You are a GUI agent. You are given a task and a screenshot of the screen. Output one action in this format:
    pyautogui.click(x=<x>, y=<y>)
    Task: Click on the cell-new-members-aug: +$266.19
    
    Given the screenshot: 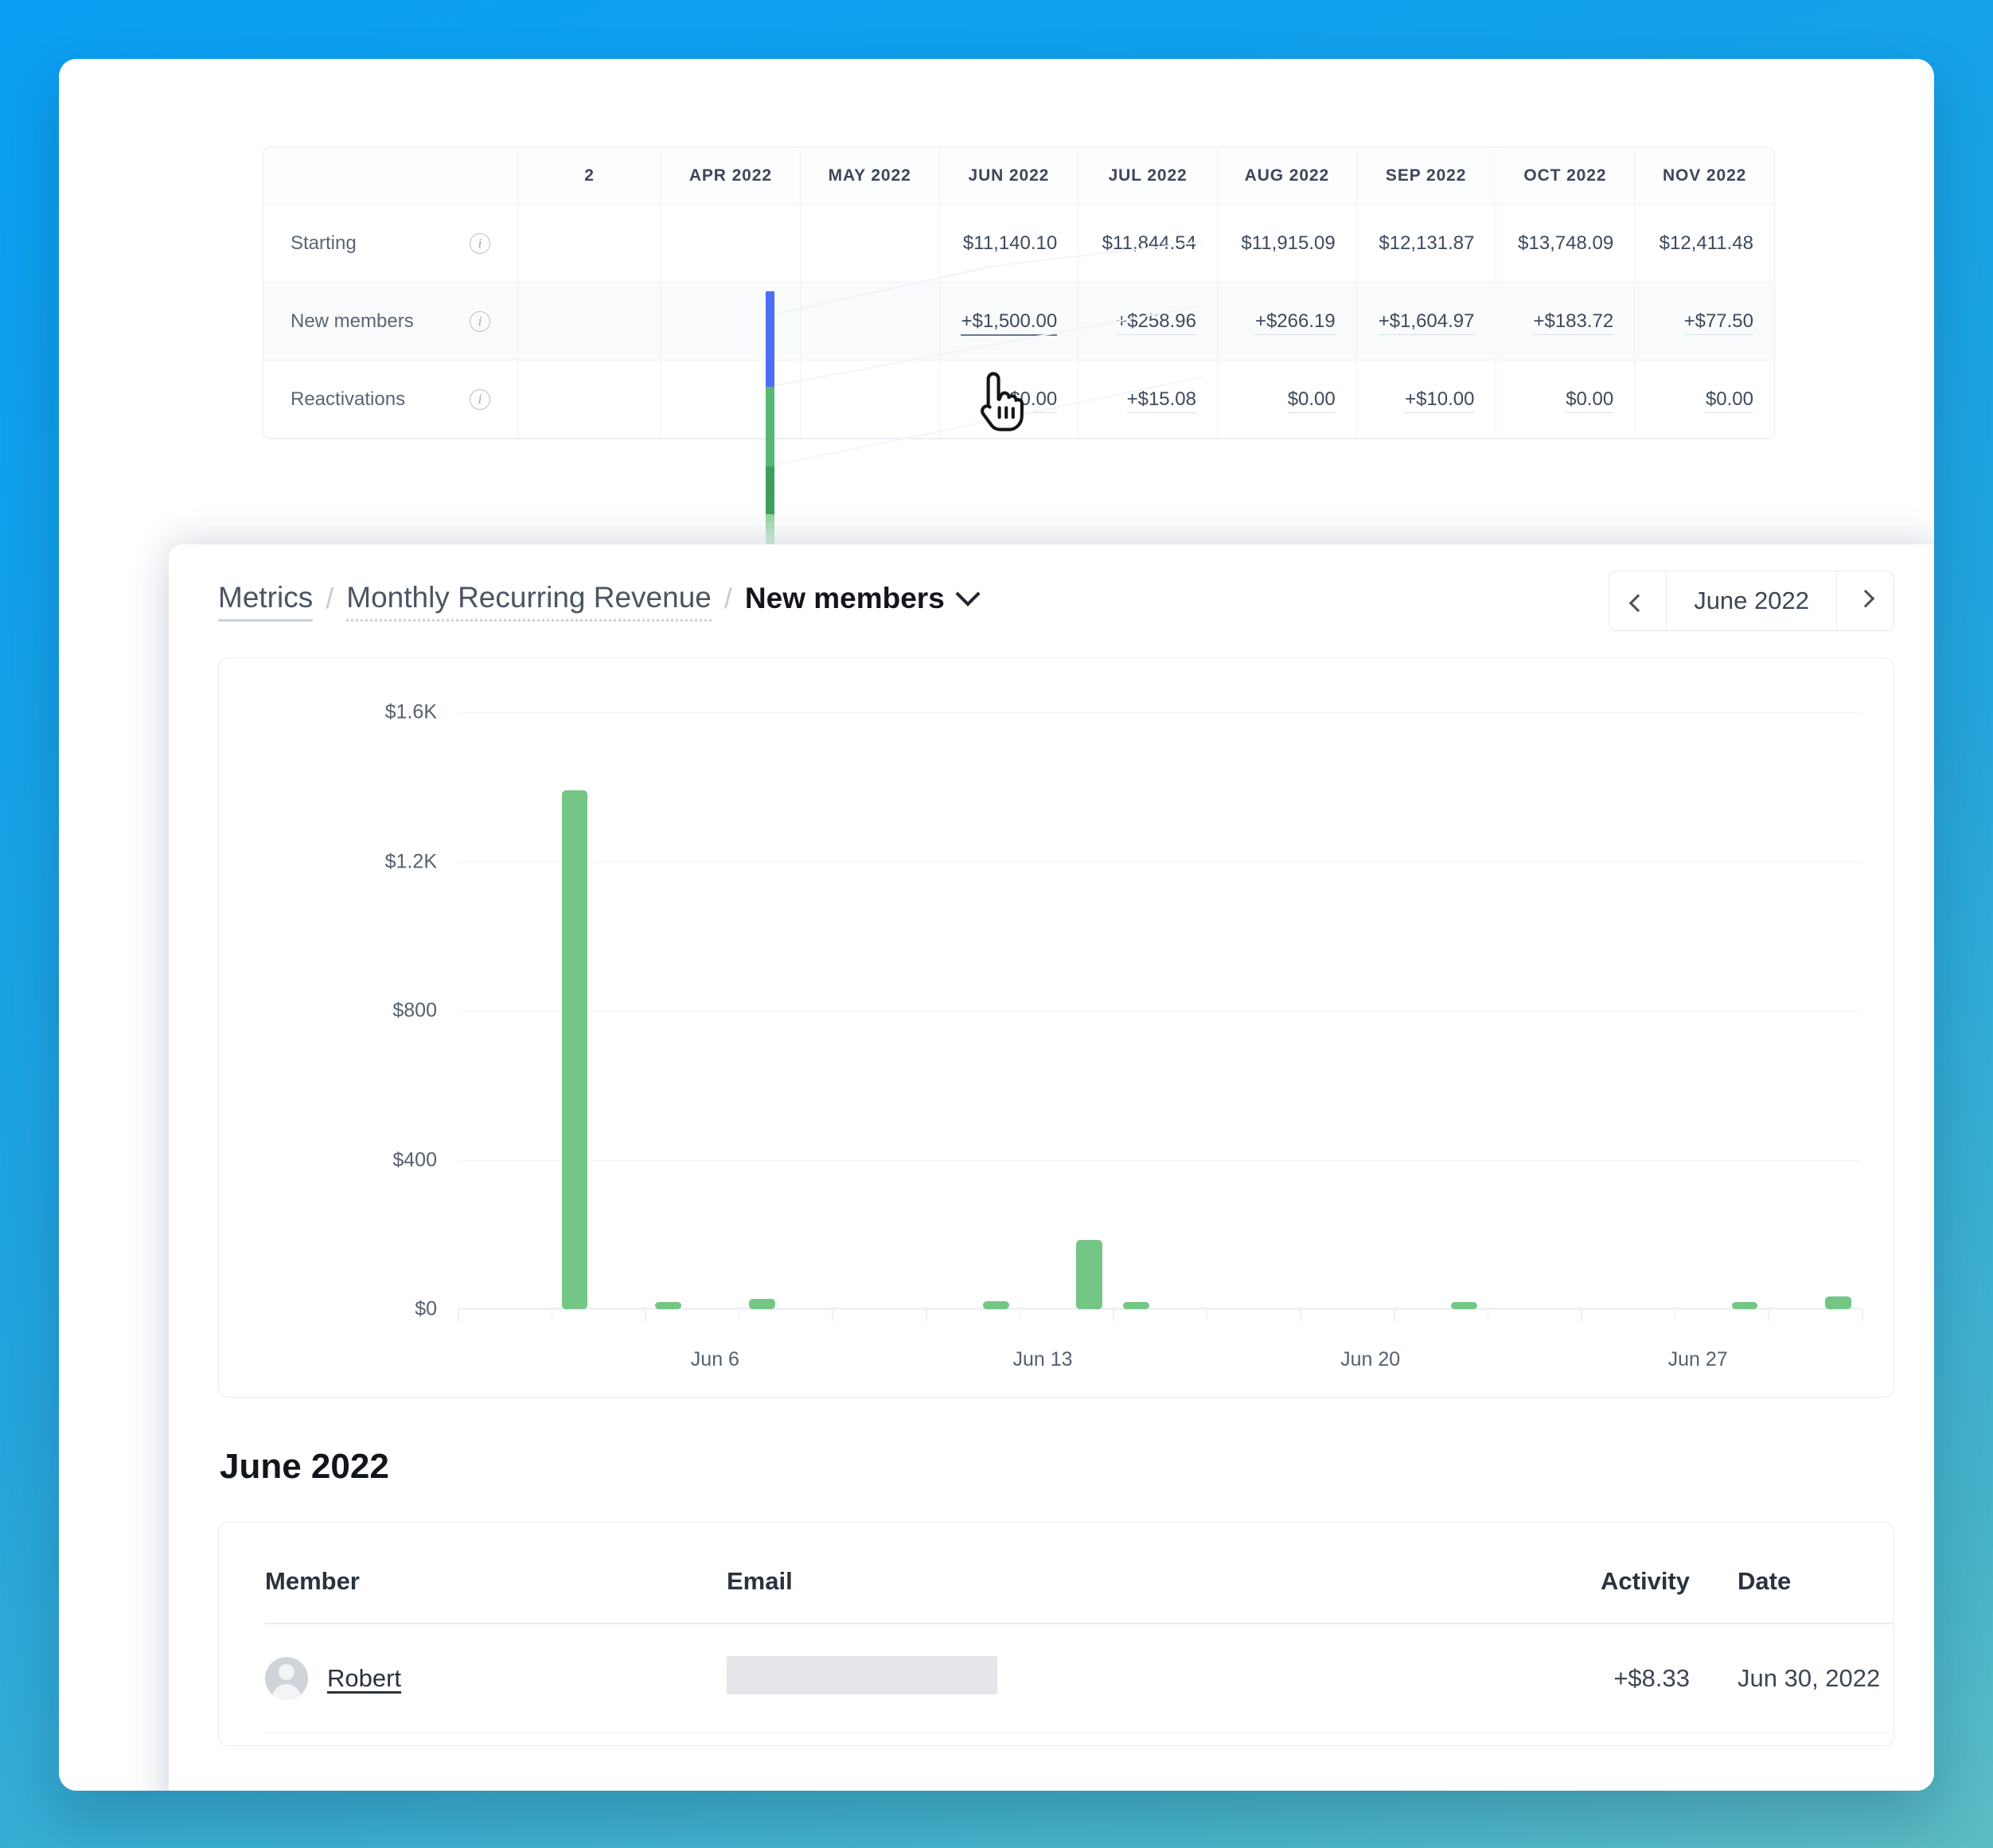 What is the action you would take?
    pyautogui.click(x=1287, y=322)
    